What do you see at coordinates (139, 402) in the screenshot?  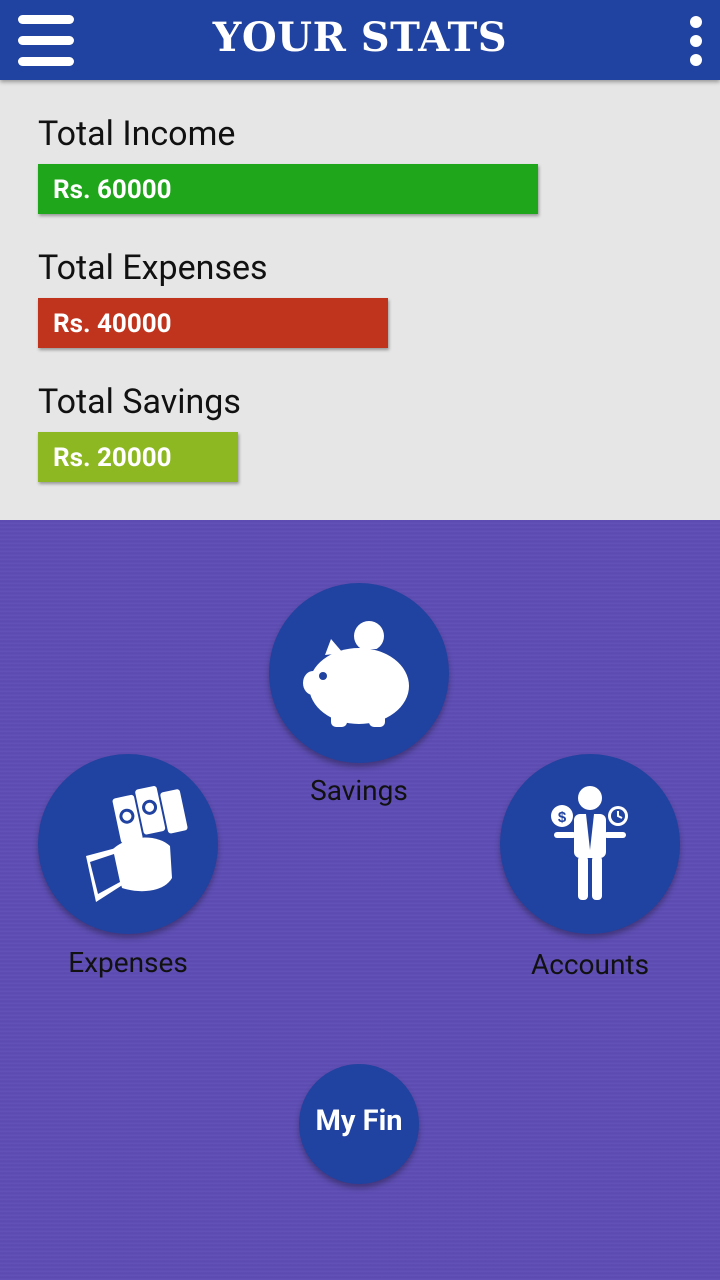 I see `savings-label: Total Savings` at bounding box center [139, 402].